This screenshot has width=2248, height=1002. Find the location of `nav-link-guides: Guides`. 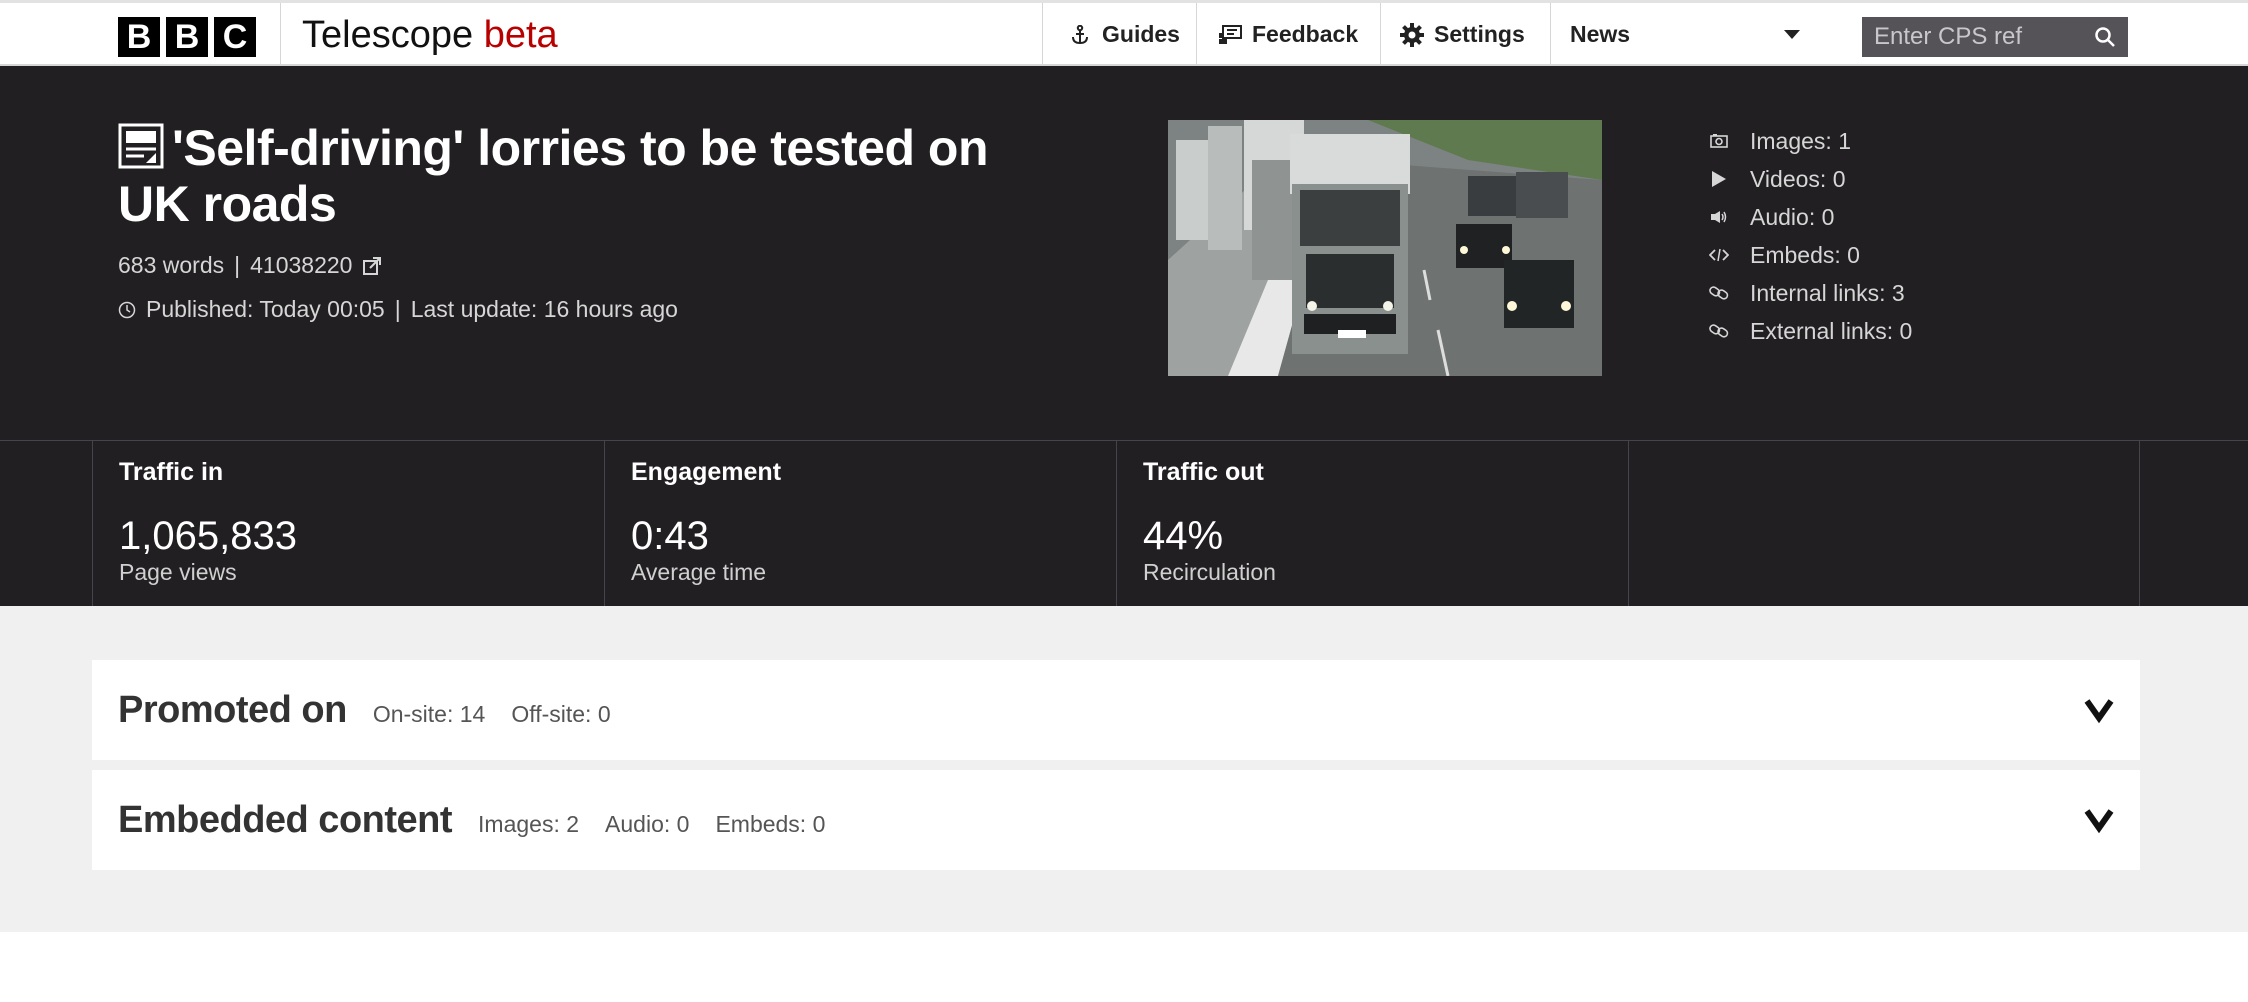

nav-link-guides: Guides is located at coordinates (1124, 34).